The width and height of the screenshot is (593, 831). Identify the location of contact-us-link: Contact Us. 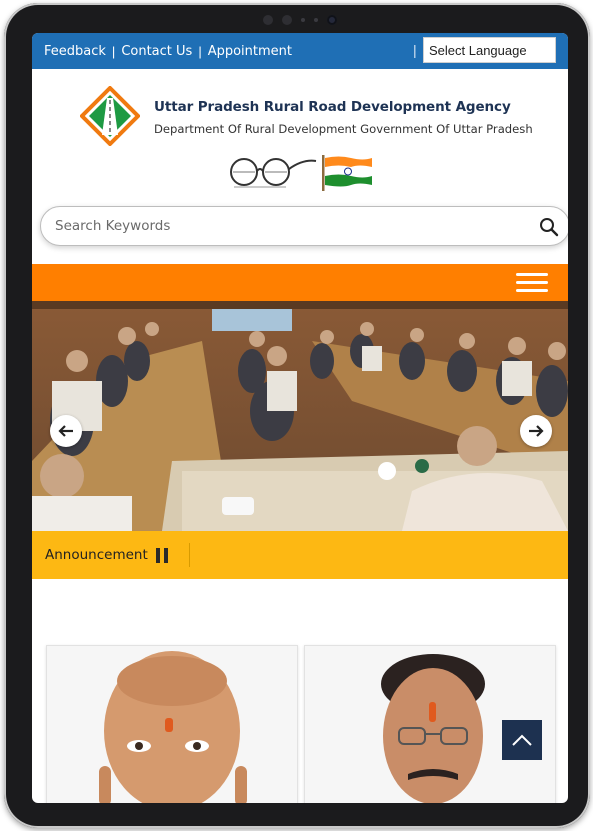
(156, 51).